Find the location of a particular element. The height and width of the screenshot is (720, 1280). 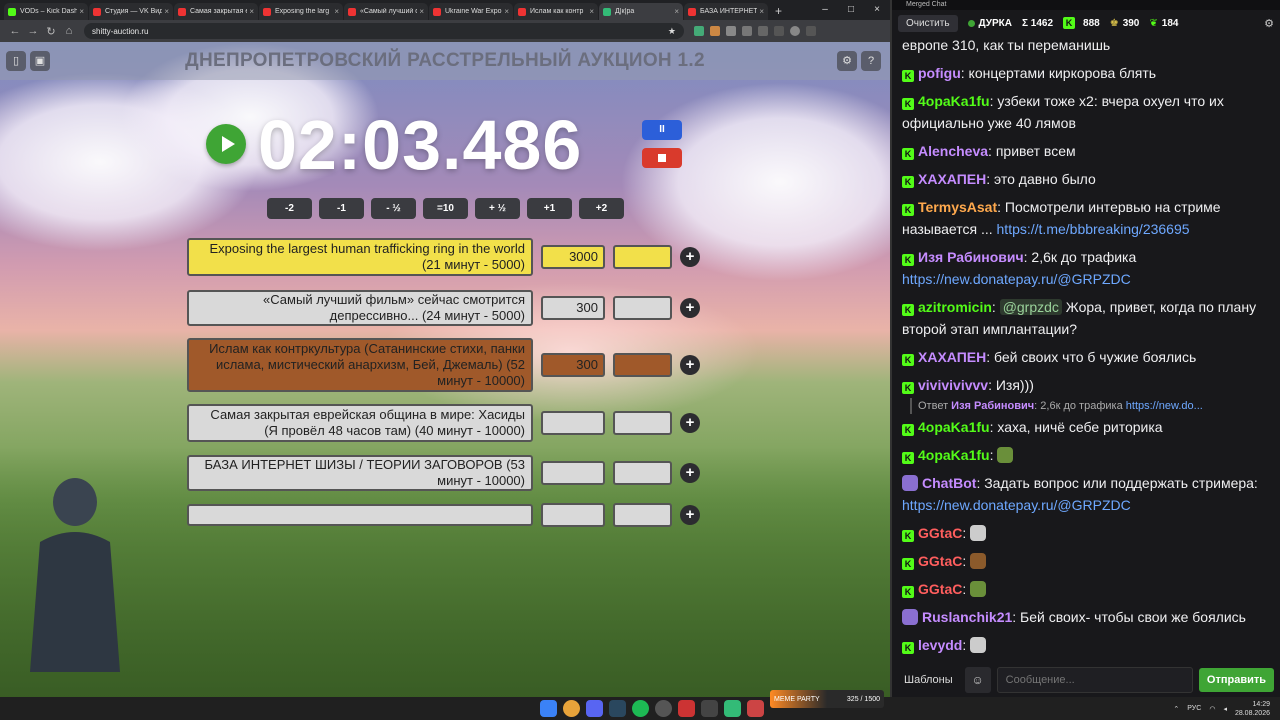

chat-username: ХАХАПЕН is located at coordinates (952, 179).